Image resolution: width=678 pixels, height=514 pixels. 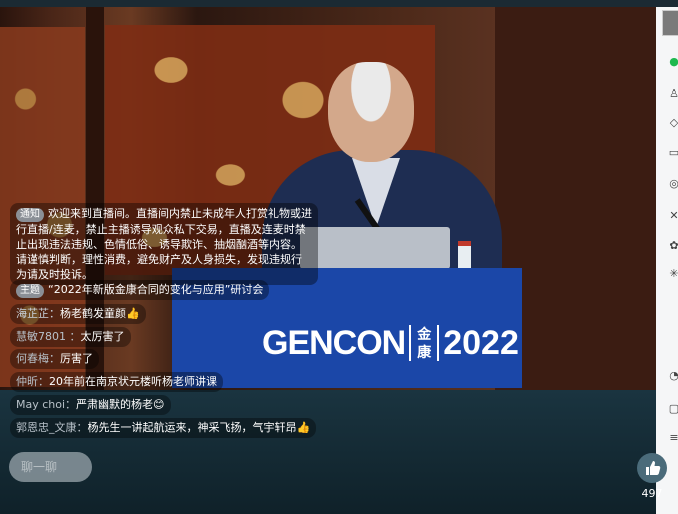 I want to click on topic-text: “2022年新版金康合同的变化与应用”研讨会, so click(x=156, y=289).